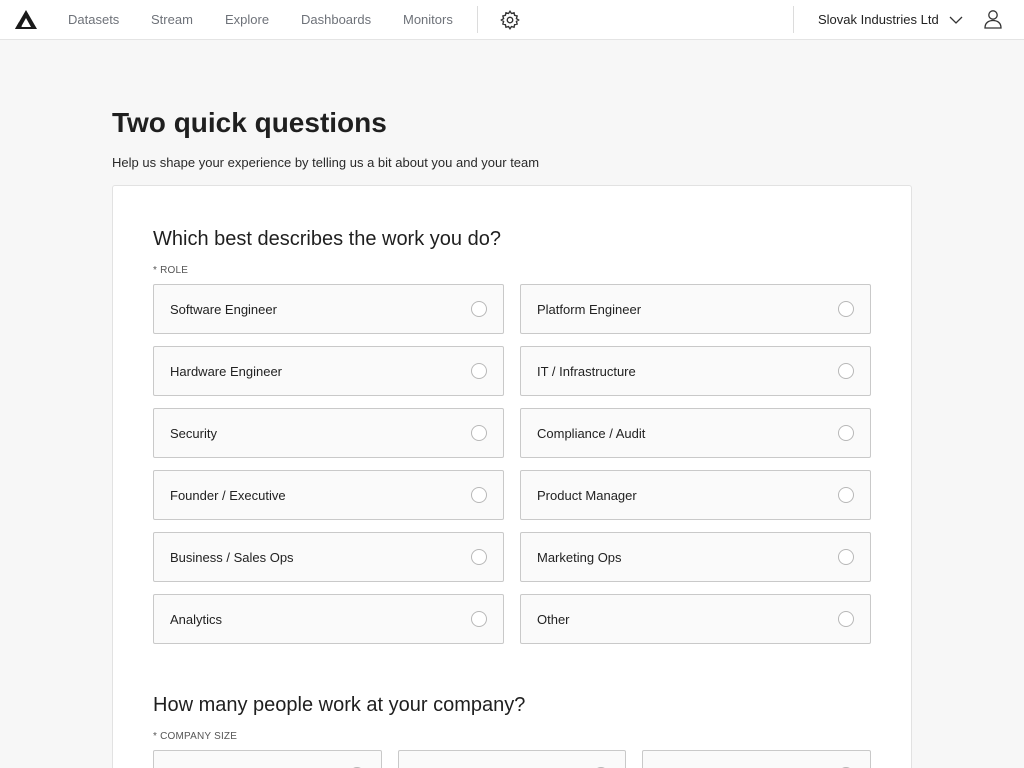 Image resolution: width=1024 pixels, height=768 pixels. I want to click on nav-explore-link: Explore, so click(247, 19).